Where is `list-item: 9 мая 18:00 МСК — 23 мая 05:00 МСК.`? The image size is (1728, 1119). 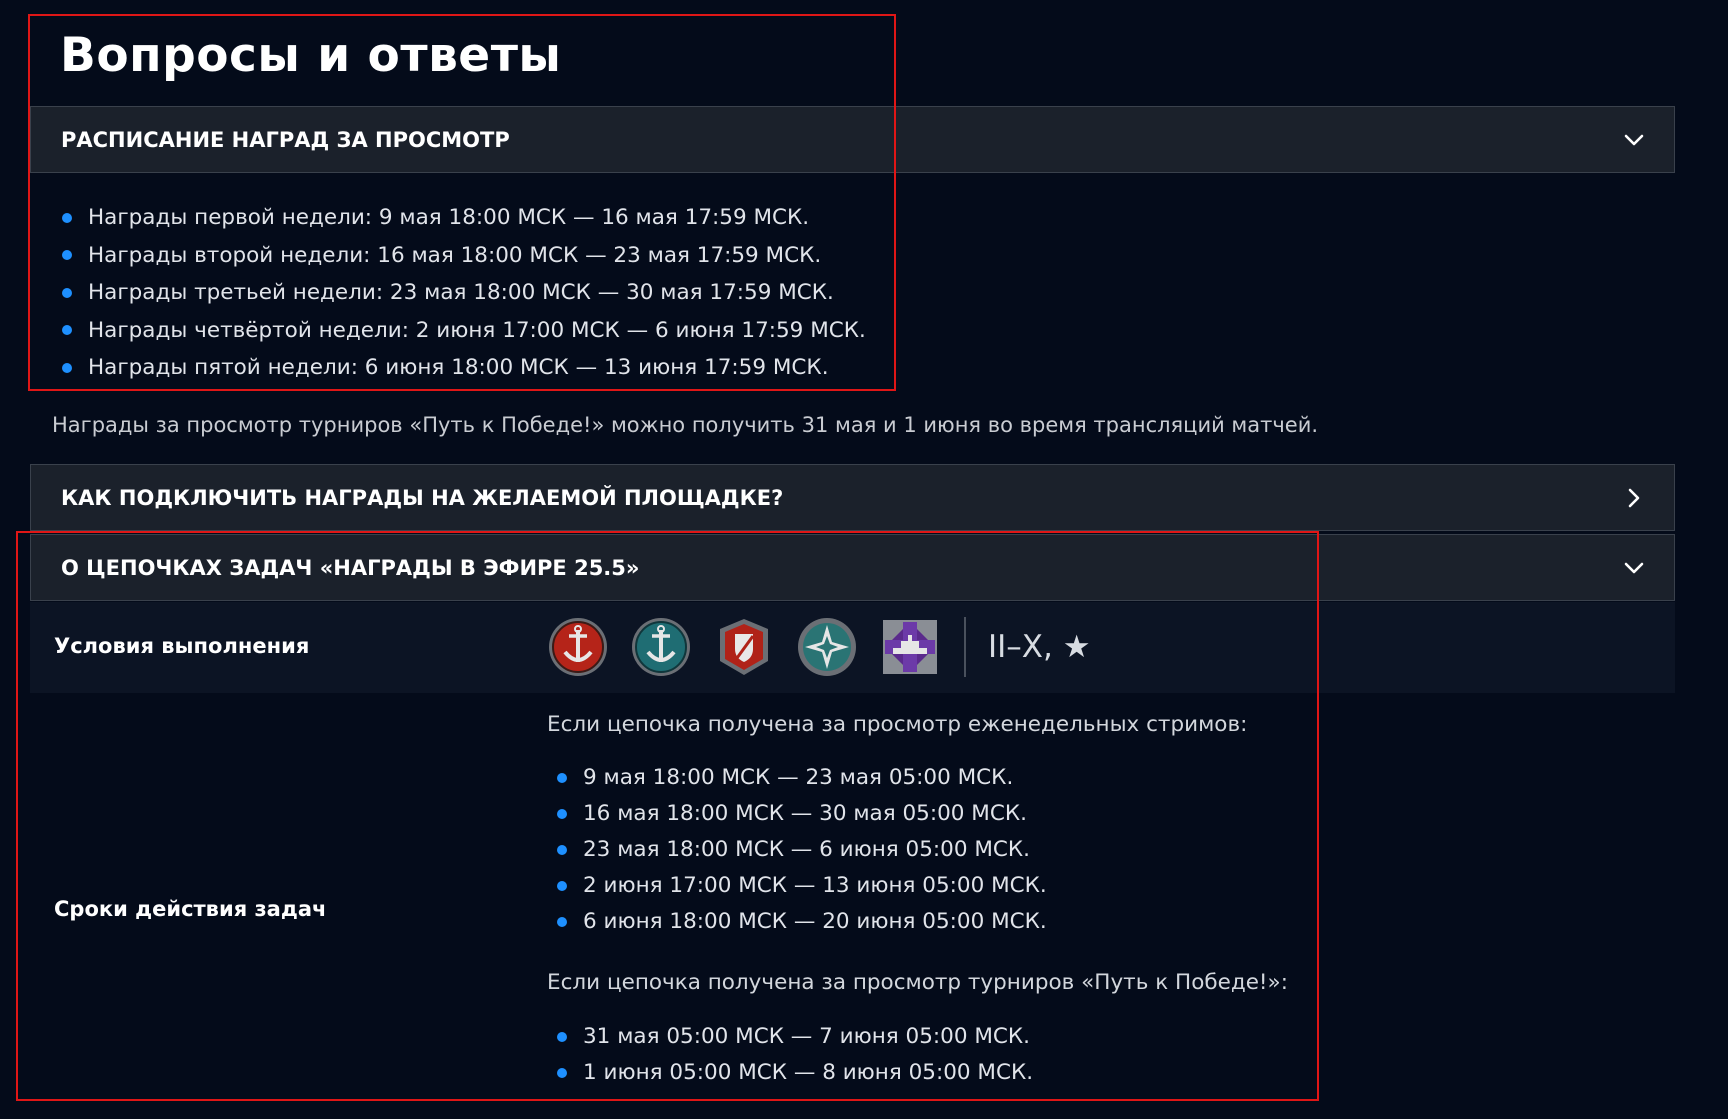
list-item: 9 мая 18:00 МСК — 23 мая 05:00 МСК. is located at coordinates (802, 778).